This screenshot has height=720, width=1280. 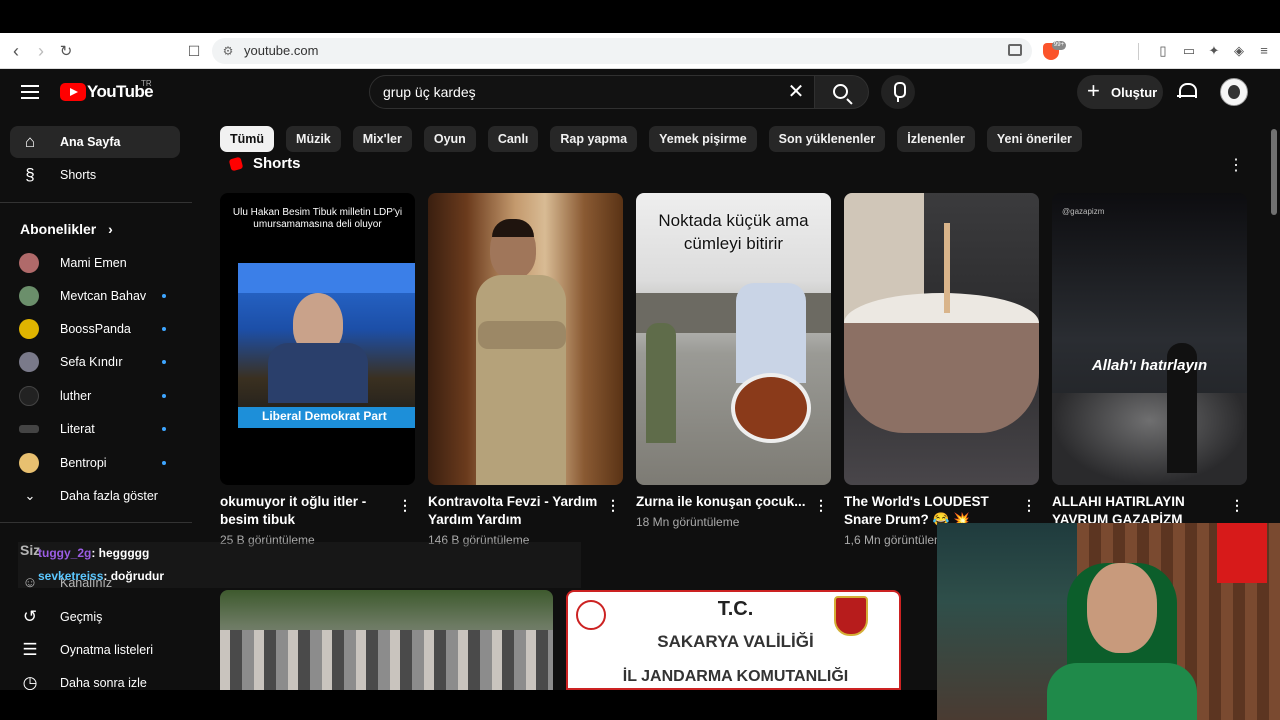 I want to click on chip-watched: İzlenenler, so click(x=936, y=139).